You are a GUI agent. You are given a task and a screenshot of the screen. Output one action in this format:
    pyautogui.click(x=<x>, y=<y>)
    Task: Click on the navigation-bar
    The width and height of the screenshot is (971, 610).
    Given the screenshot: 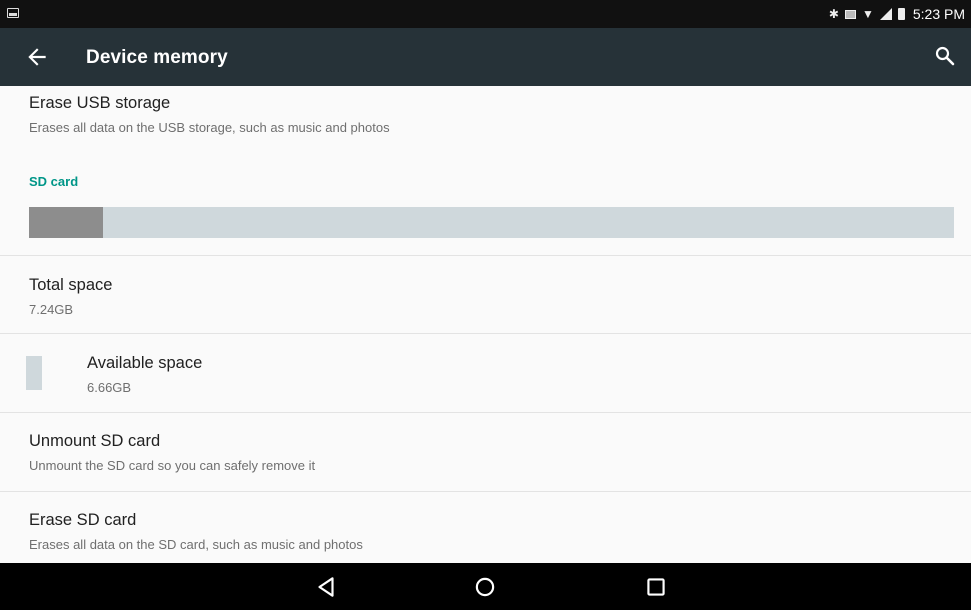 What is the action you would take?
    pyautogui.click(x=485, y=586)
    